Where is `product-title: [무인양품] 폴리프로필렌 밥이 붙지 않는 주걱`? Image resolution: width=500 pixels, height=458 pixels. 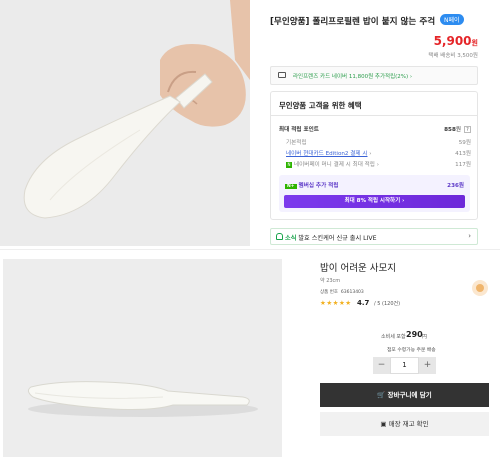 product-title: [무인양품] 폴리프로필렌 밥이 붙지 않는 주걱 is located at coordinates (353, 22).